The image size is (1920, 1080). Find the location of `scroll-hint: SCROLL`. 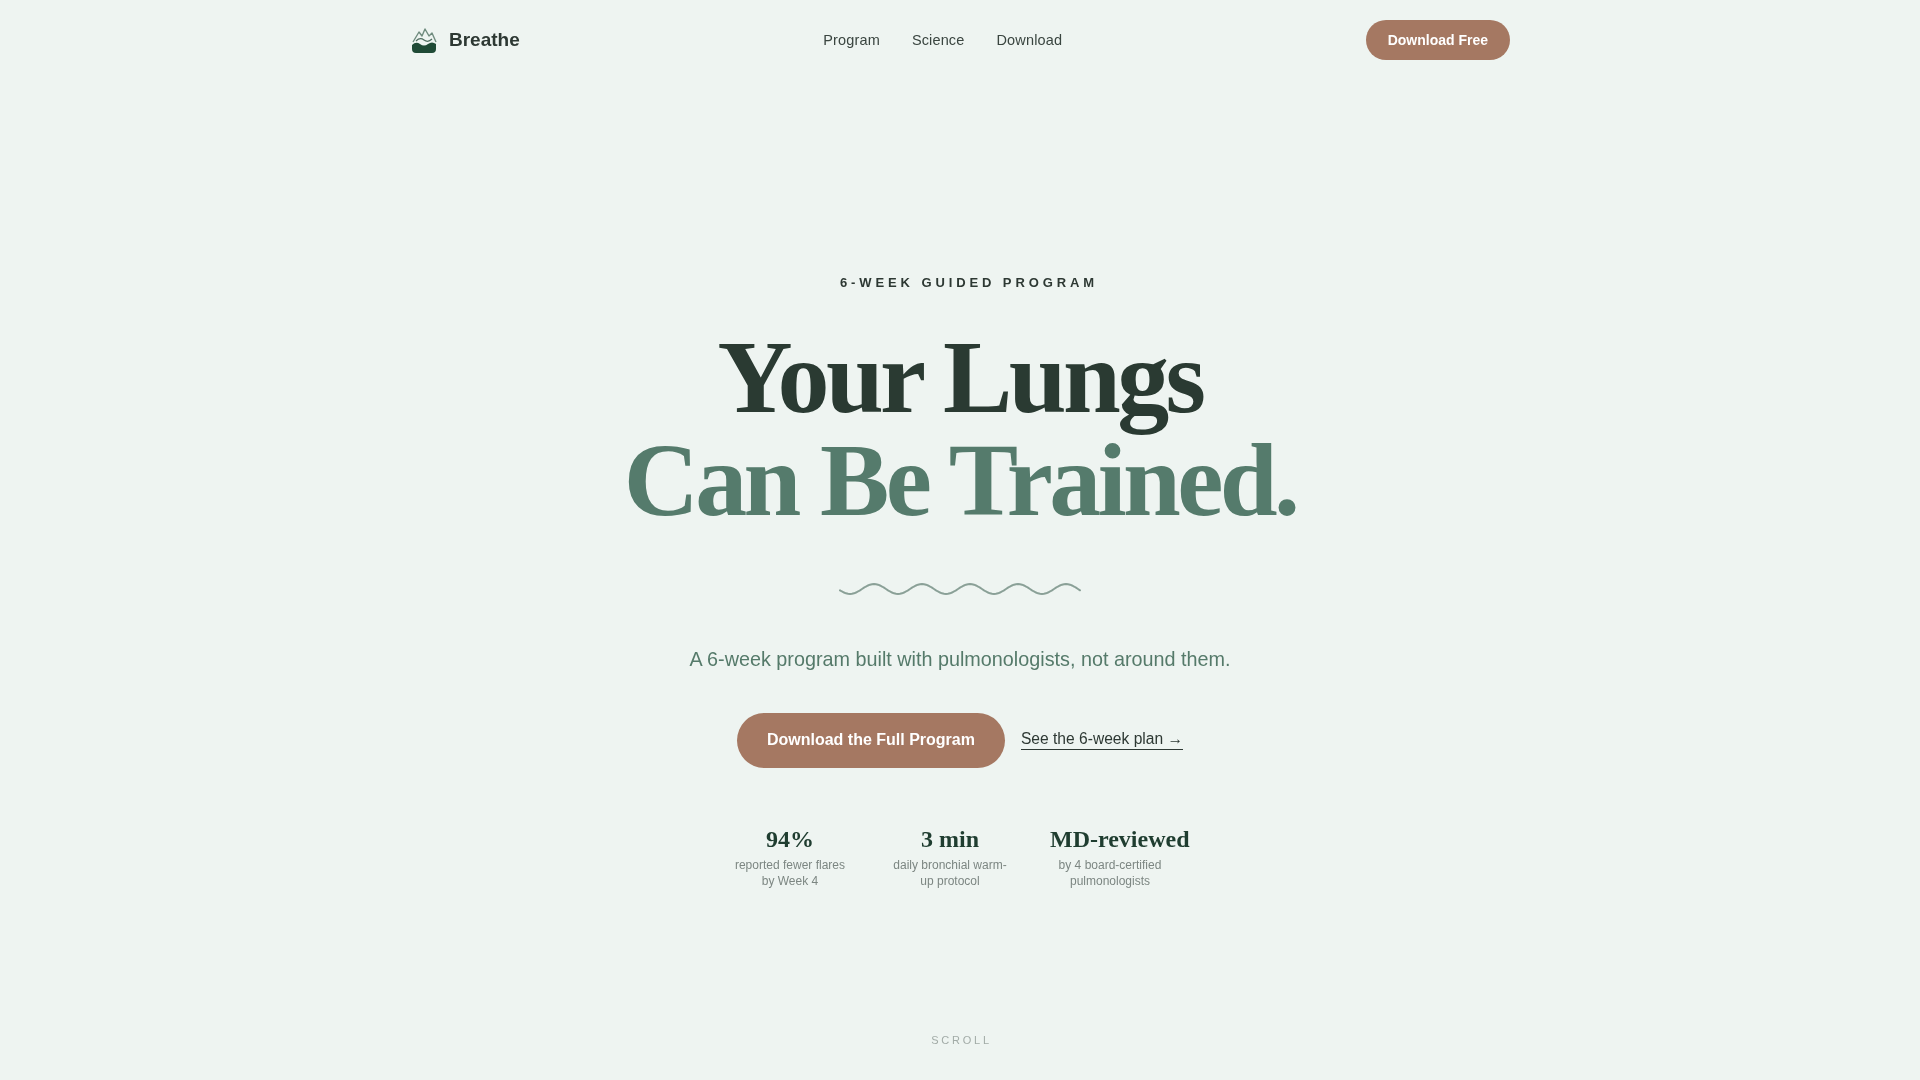

scroll-hint: SCROLL is located at coordinates (961, 1040).